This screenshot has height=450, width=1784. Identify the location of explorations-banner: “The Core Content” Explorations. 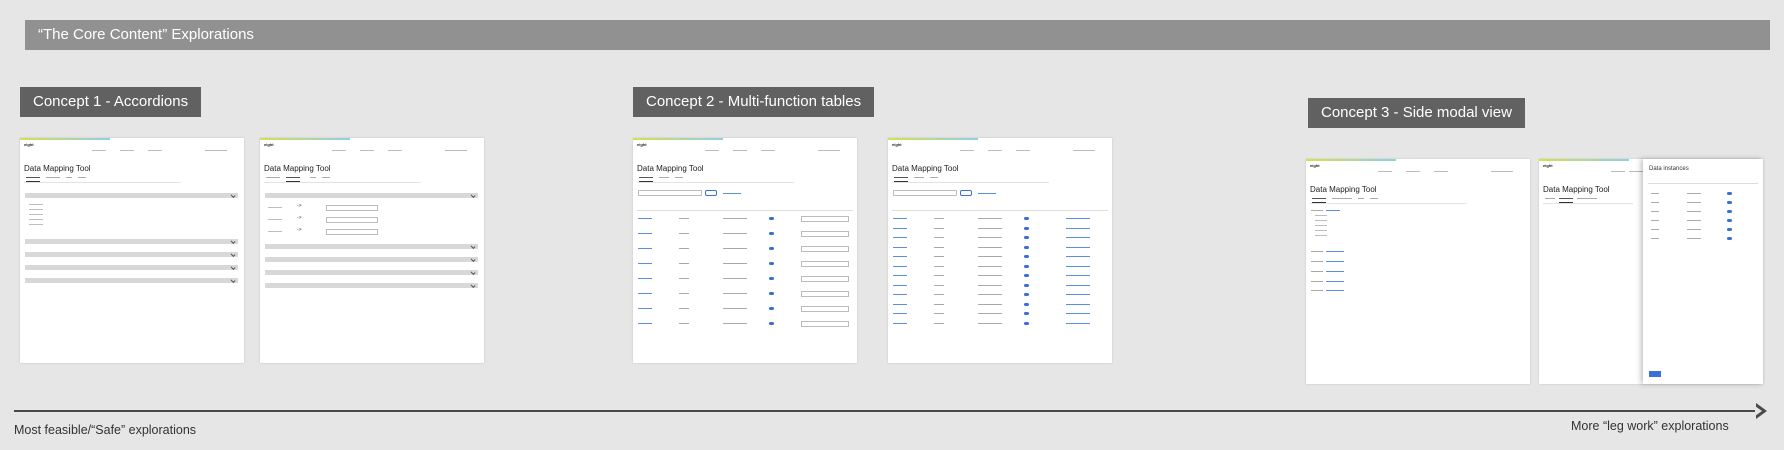
(897, 35).